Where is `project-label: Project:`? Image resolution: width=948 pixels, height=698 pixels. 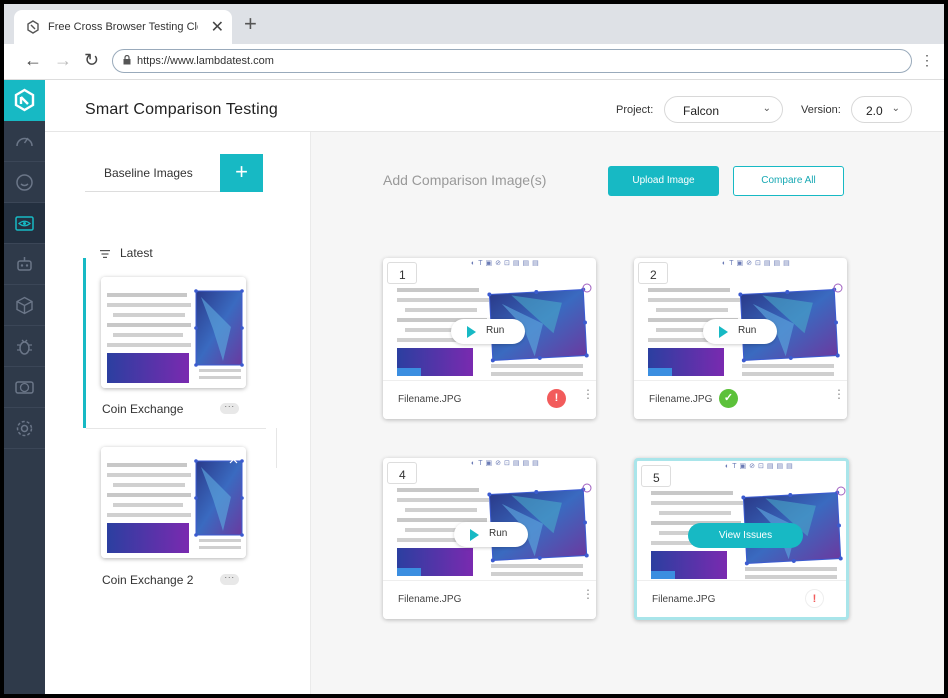
project-label: Project: is located at coordinates (635, 110).